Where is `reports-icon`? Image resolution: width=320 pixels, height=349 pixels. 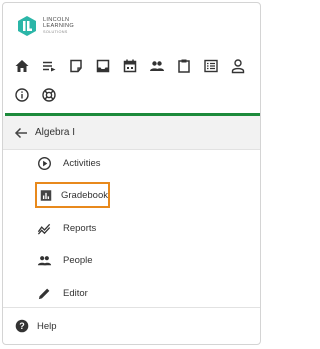
reports-icon is located at coordinates (44, 229).